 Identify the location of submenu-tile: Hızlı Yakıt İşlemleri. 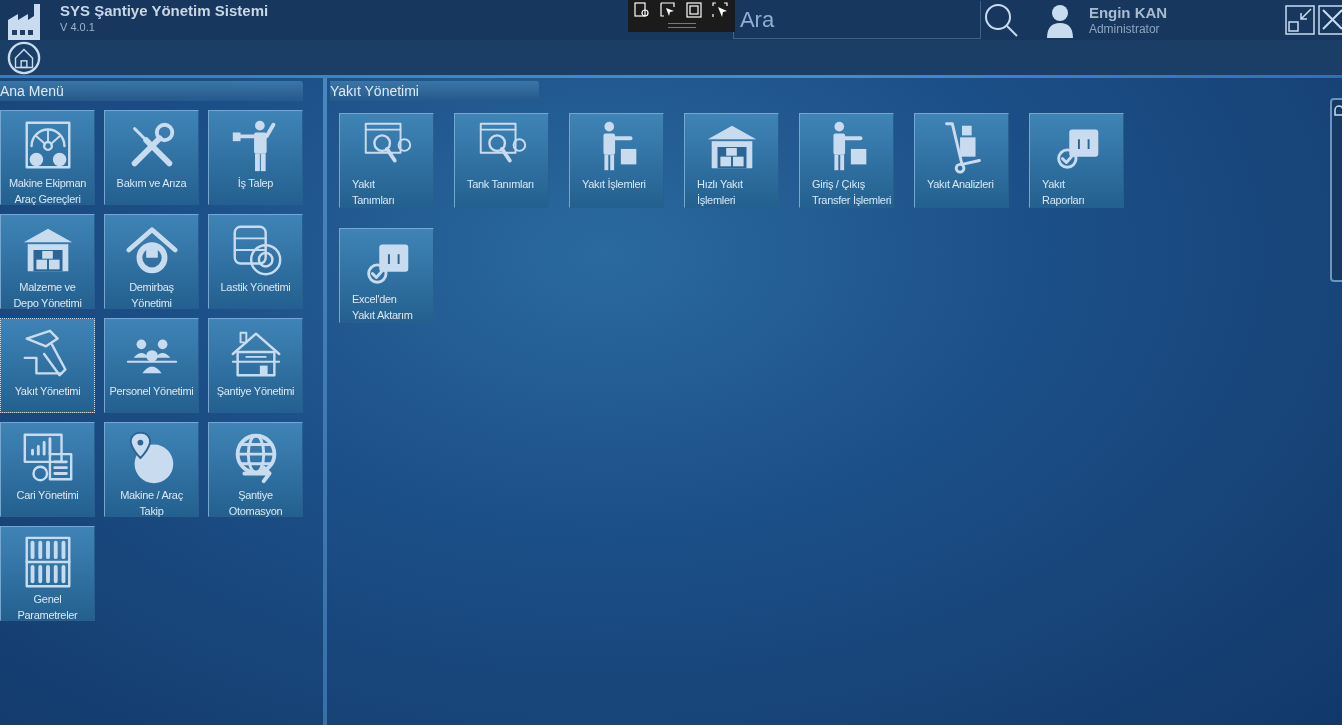
(731, 160).